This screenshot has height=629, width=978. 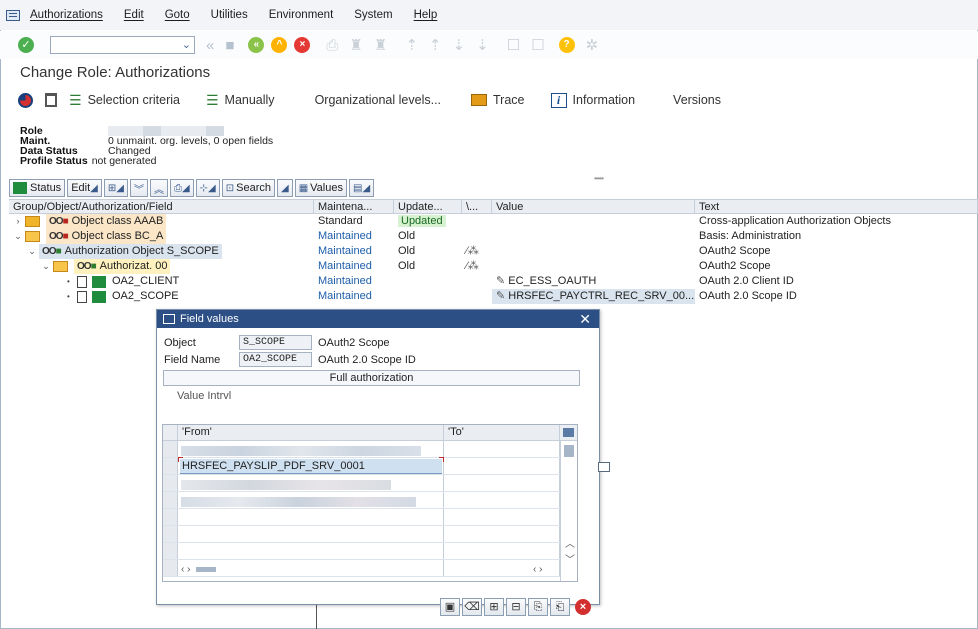 I want to click on delete-button, so click(x=51, y=100).